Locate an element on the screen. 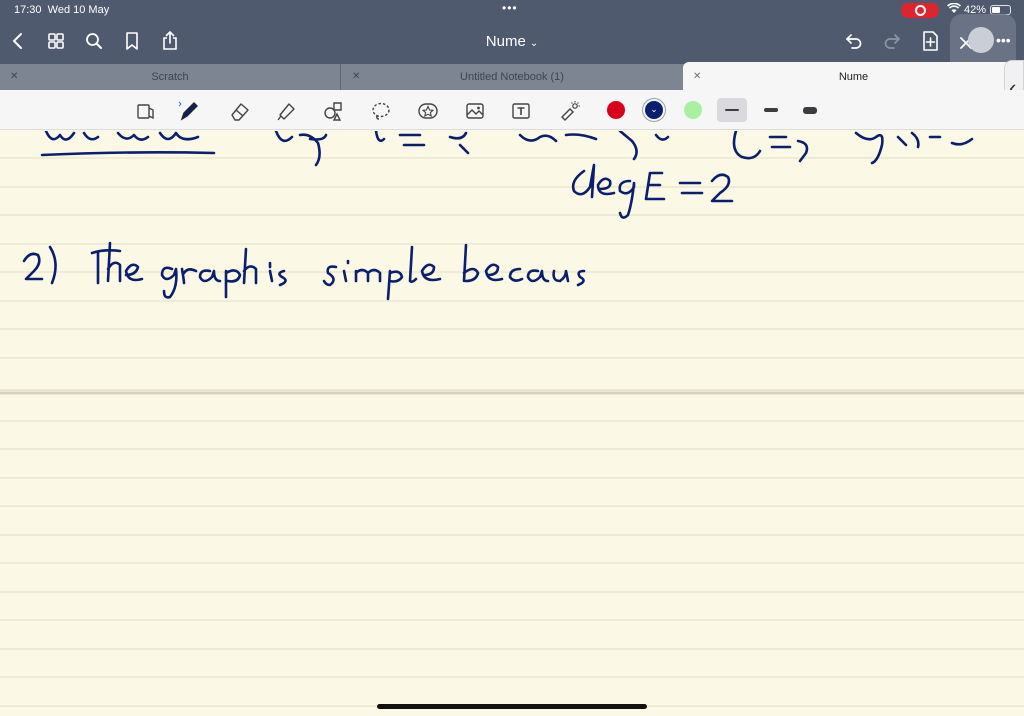 The height and width of the screenshot is (716, 1024). bookmark-icon is located at coordinates (132, 41).